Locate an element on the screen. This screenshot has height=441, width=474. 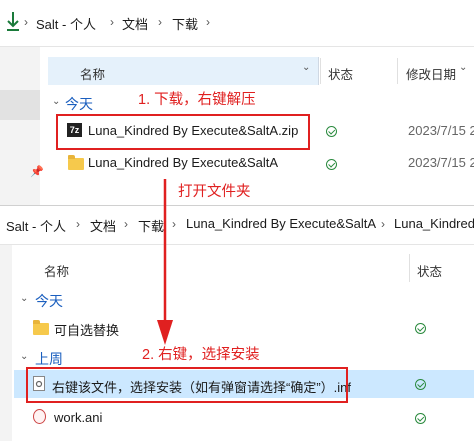
top-address-bar: › Salt - 个人 › 文档 › 下载 › is located at coordinates (237, 23).